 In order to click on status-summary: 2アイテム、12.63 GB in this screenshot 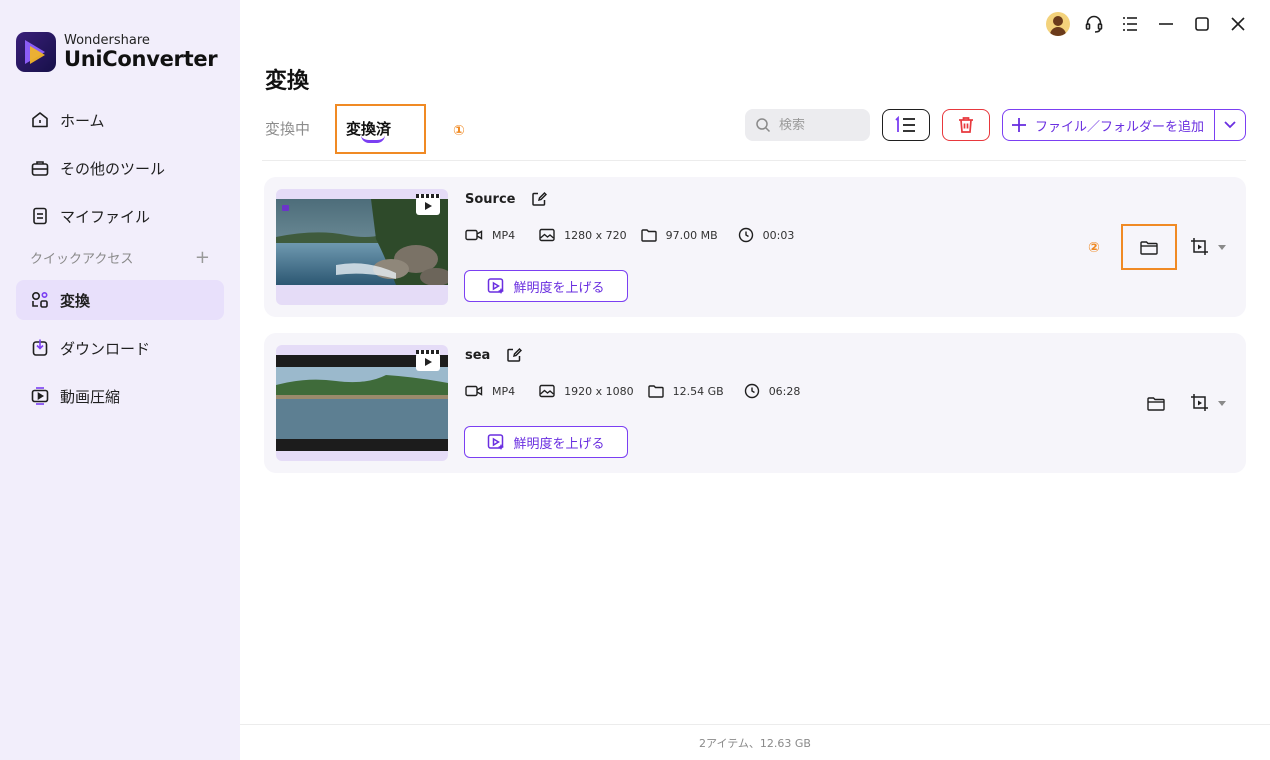, I will do `click(755, 743)`.